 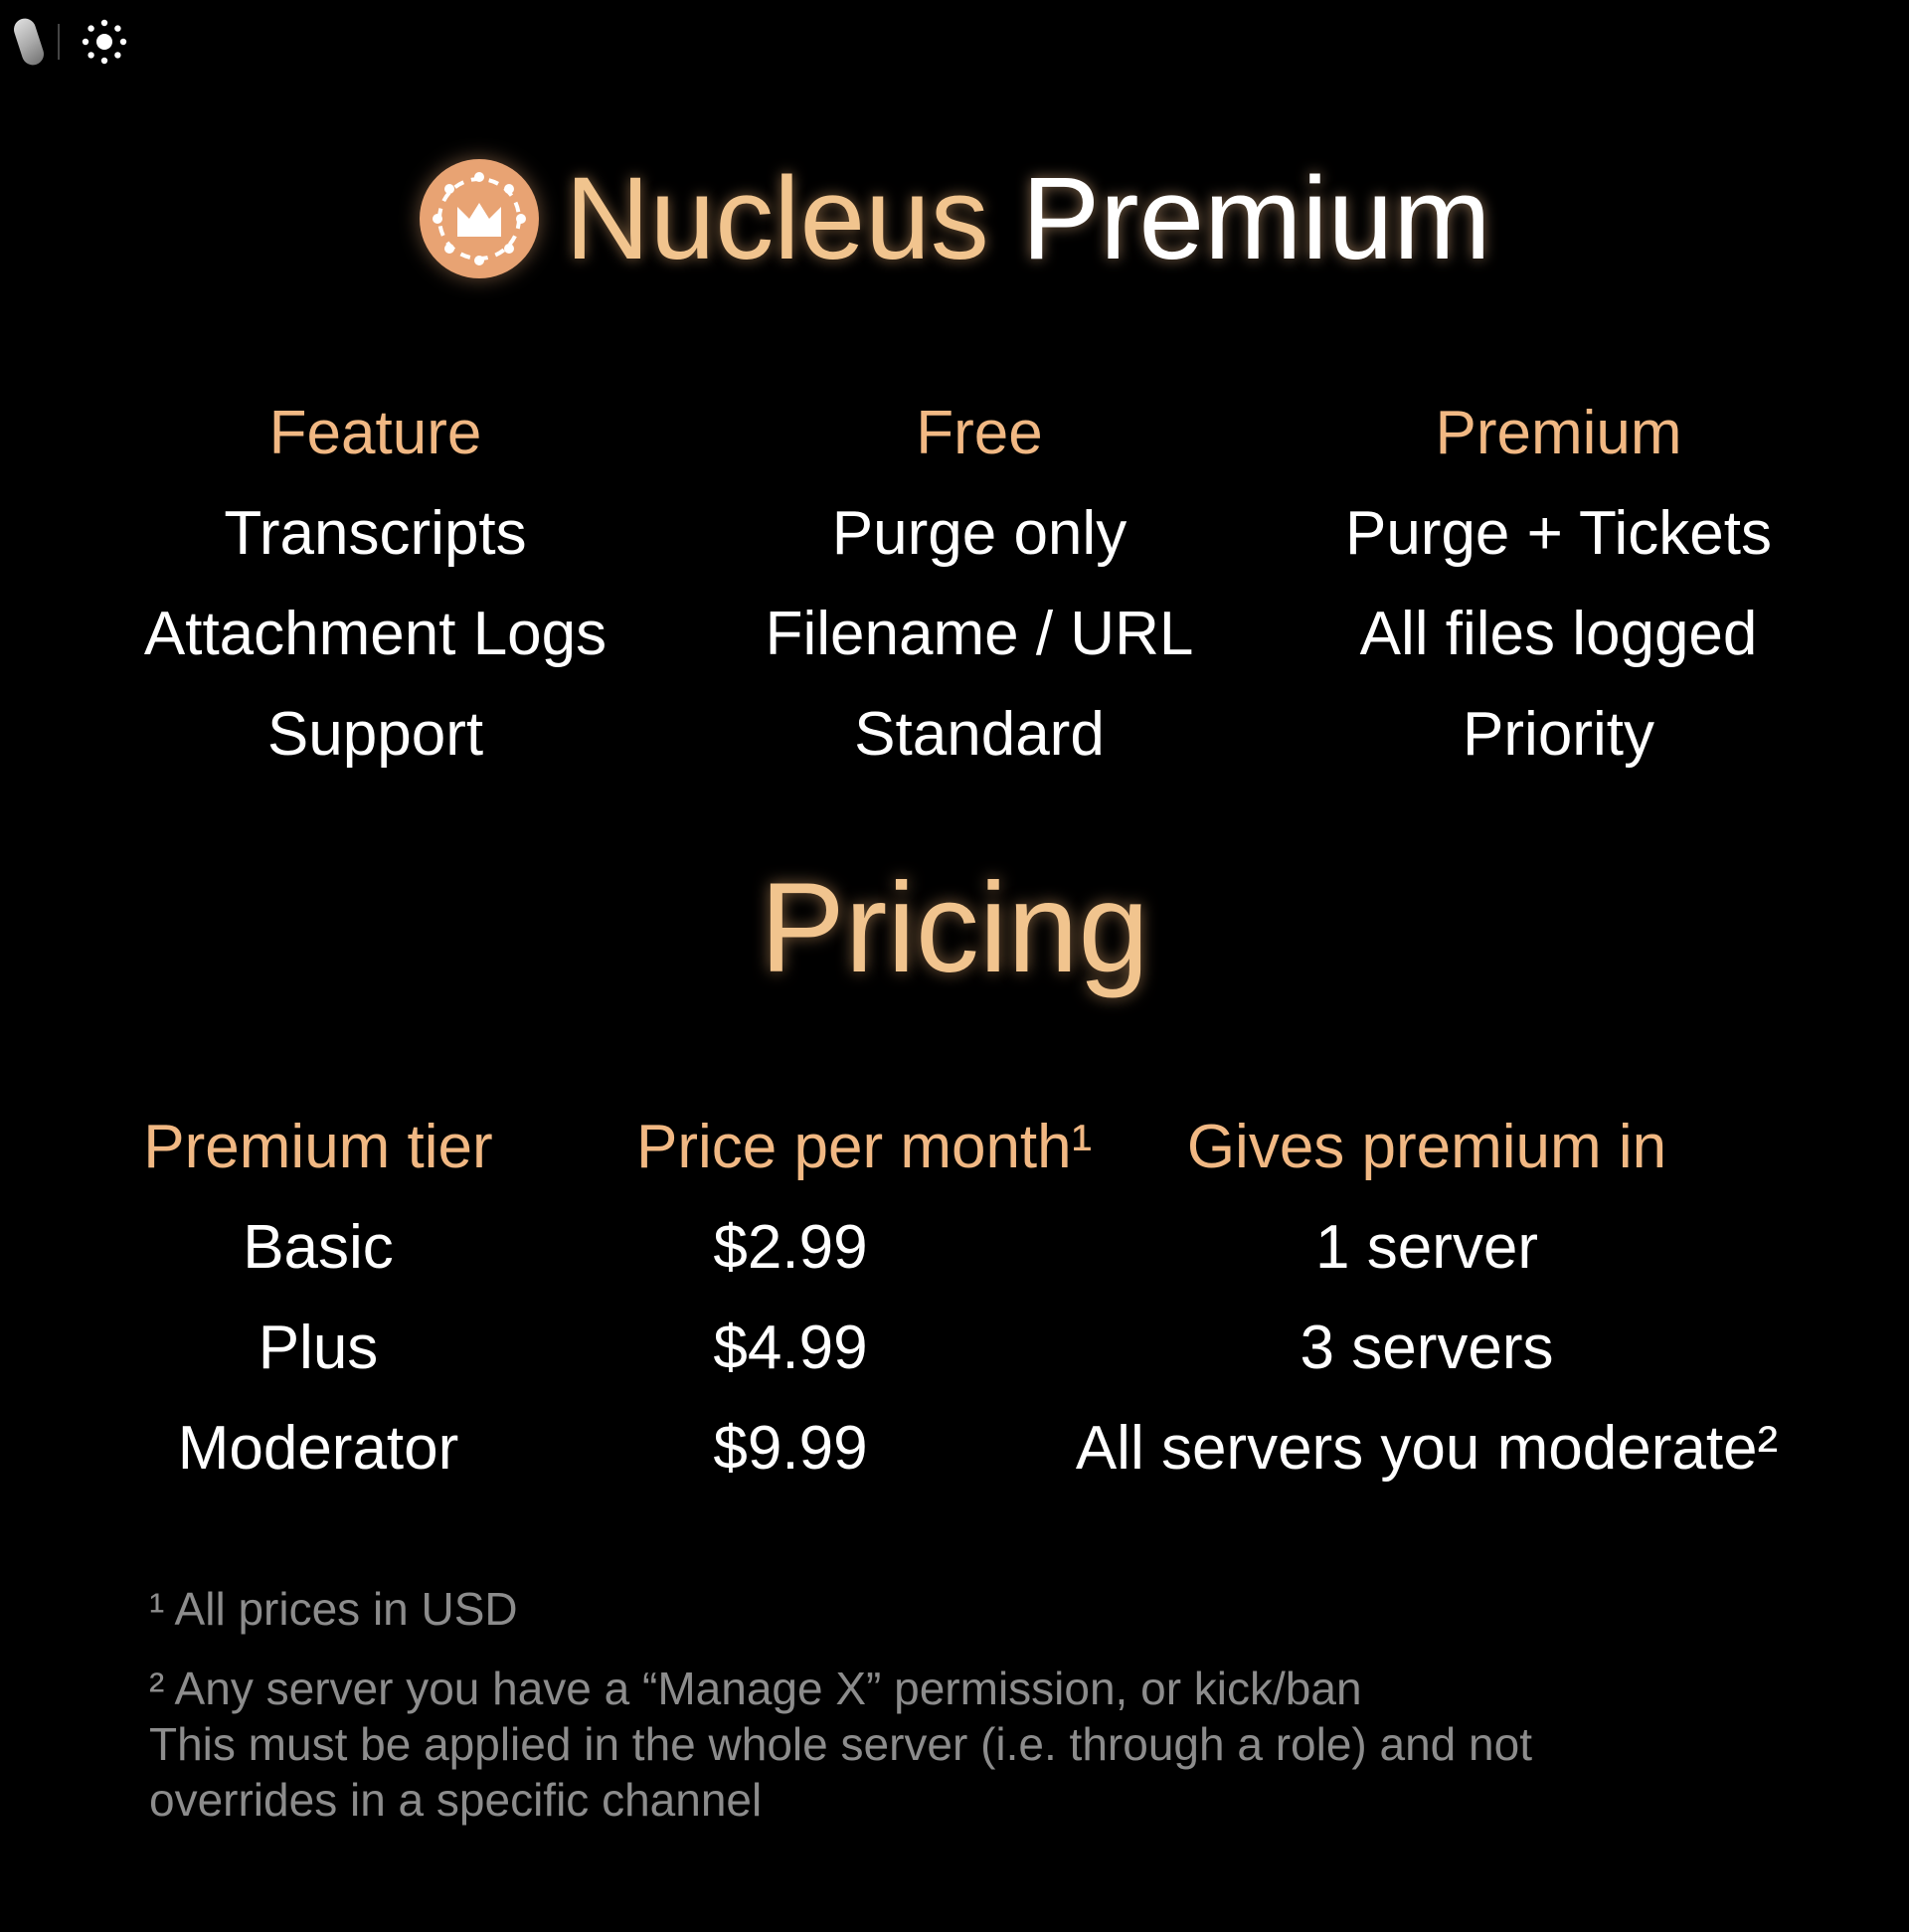 What do you see at coordinates (318, 1449) in the screenshot?
I see `tier-cell: Moderator` at bounding box center [318, 1449].